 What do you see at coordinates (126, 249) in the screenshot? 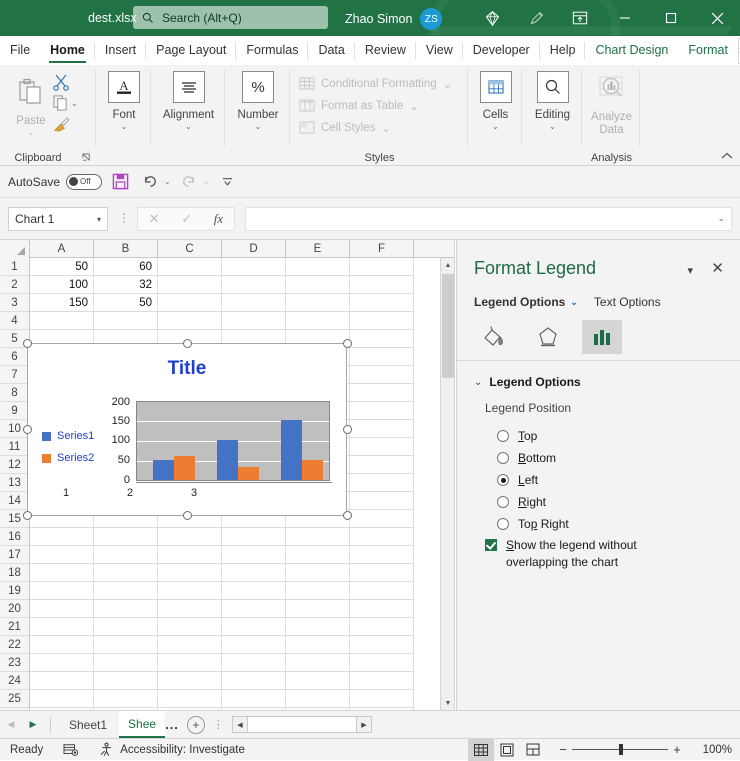
I see `column-header-b: B` at bounding box center [126, 249].